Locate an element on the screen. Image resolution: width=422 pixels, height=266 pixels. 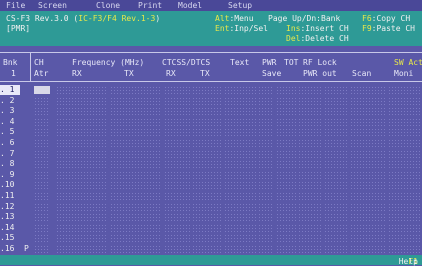
table-row: . 3 is located at coordinates (211, 111).